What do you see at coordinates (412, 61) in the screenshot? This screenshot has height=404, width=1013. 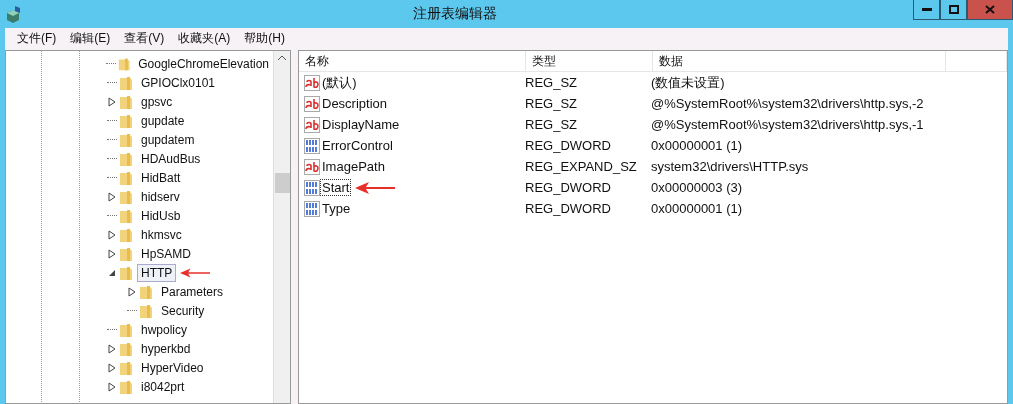 I see `column-header: 名称` at bounding box center [412, 61].